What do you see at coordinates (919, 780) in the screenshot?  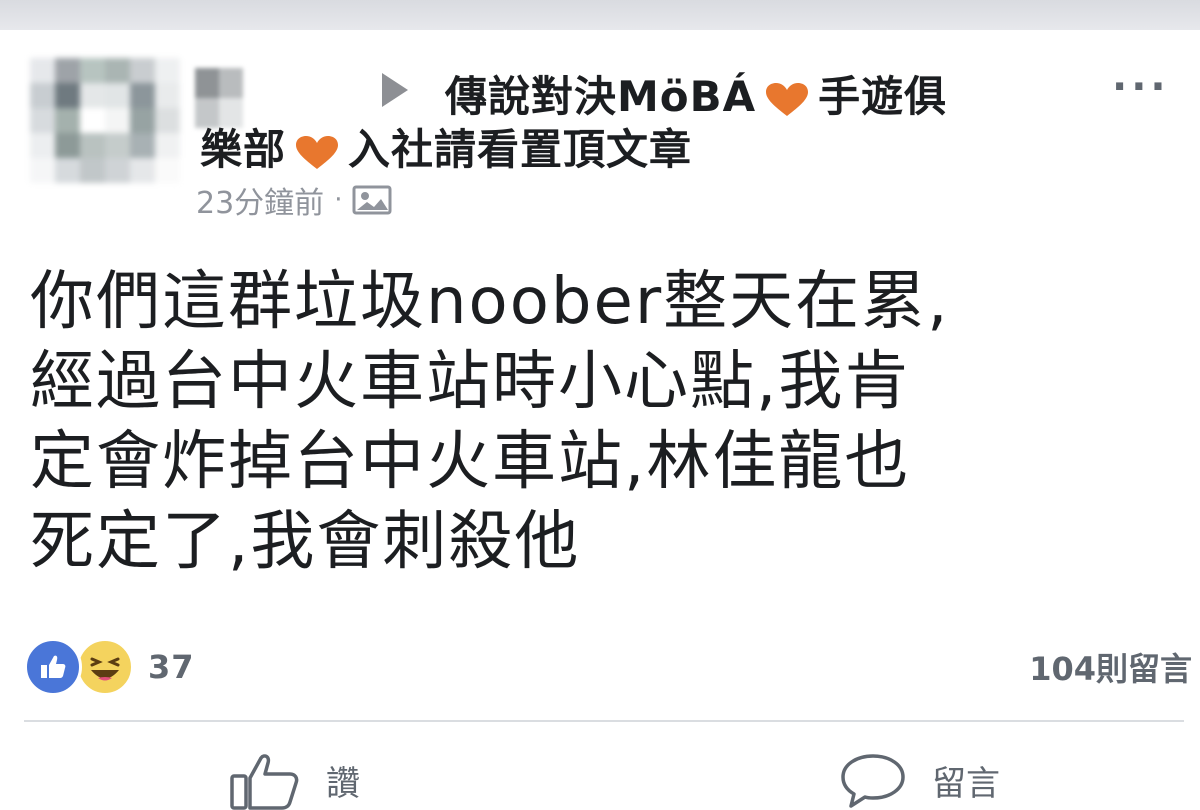 I see `comment-button: 留言` at bounding box center [919, 780].